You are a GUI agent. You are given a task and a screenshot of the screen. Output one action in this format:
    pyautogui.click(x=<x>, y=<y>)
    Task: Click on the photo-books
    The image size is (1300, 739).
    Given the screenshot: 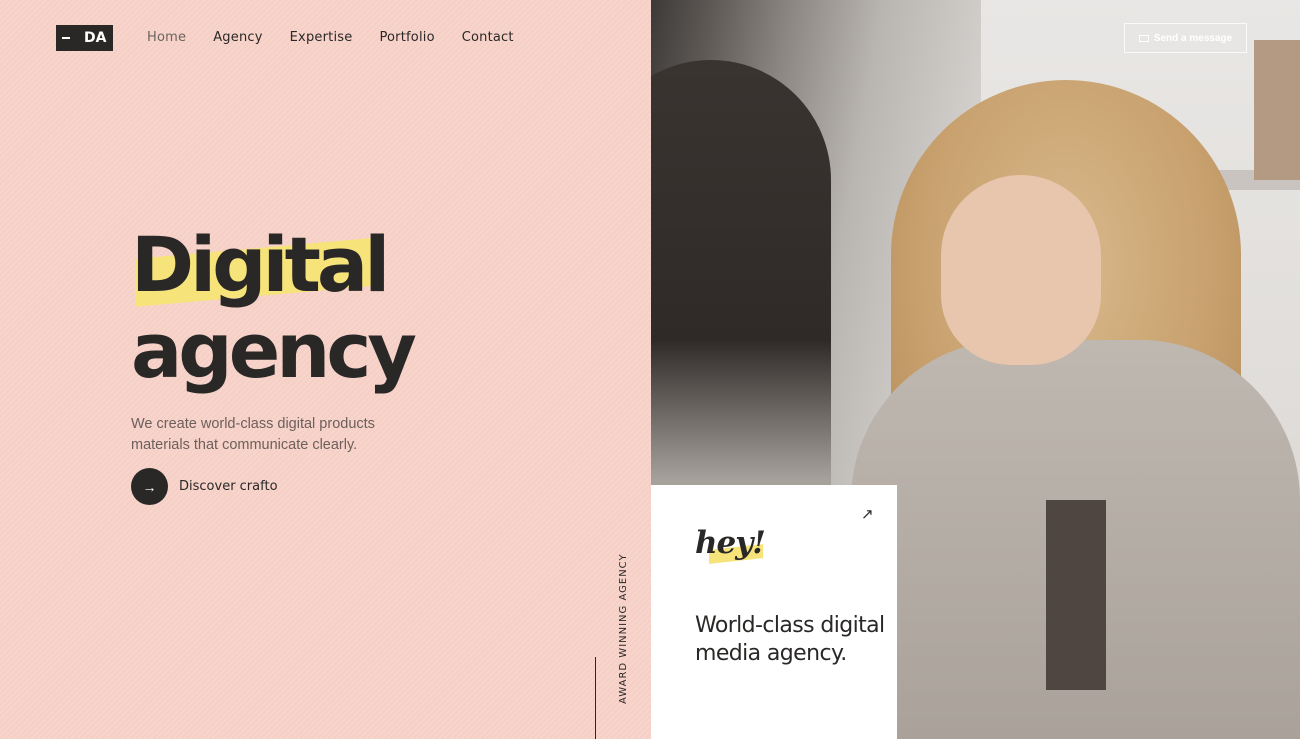 What is the action you would take?
    pyautogui.click(x=1277, y=110)
    